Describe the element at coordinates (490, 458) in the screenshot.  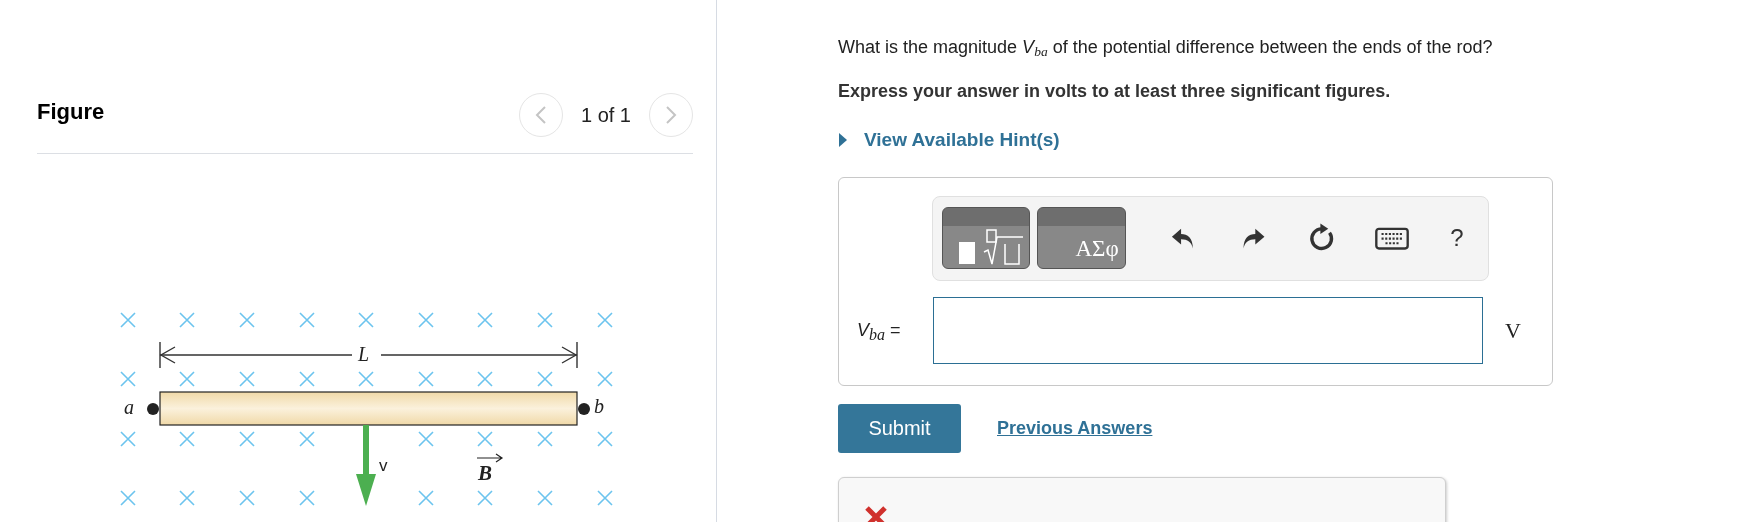
I see `vector-arrow-icon` at that location.